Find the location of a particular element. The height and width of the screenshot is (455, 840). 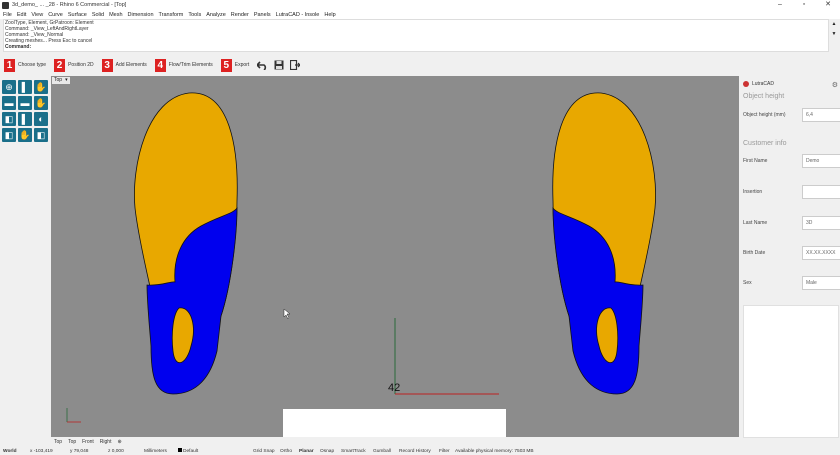

menu-analyze: Analyze is located at coordinates (216, 15).